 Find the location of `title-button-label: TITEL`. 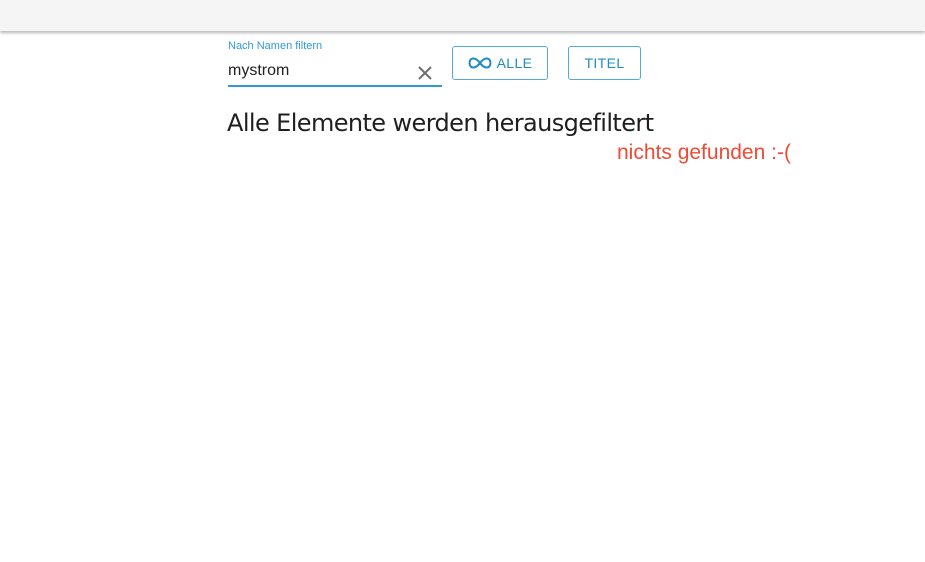

title-button-label: TITEL is located at coordinates (604, 63).